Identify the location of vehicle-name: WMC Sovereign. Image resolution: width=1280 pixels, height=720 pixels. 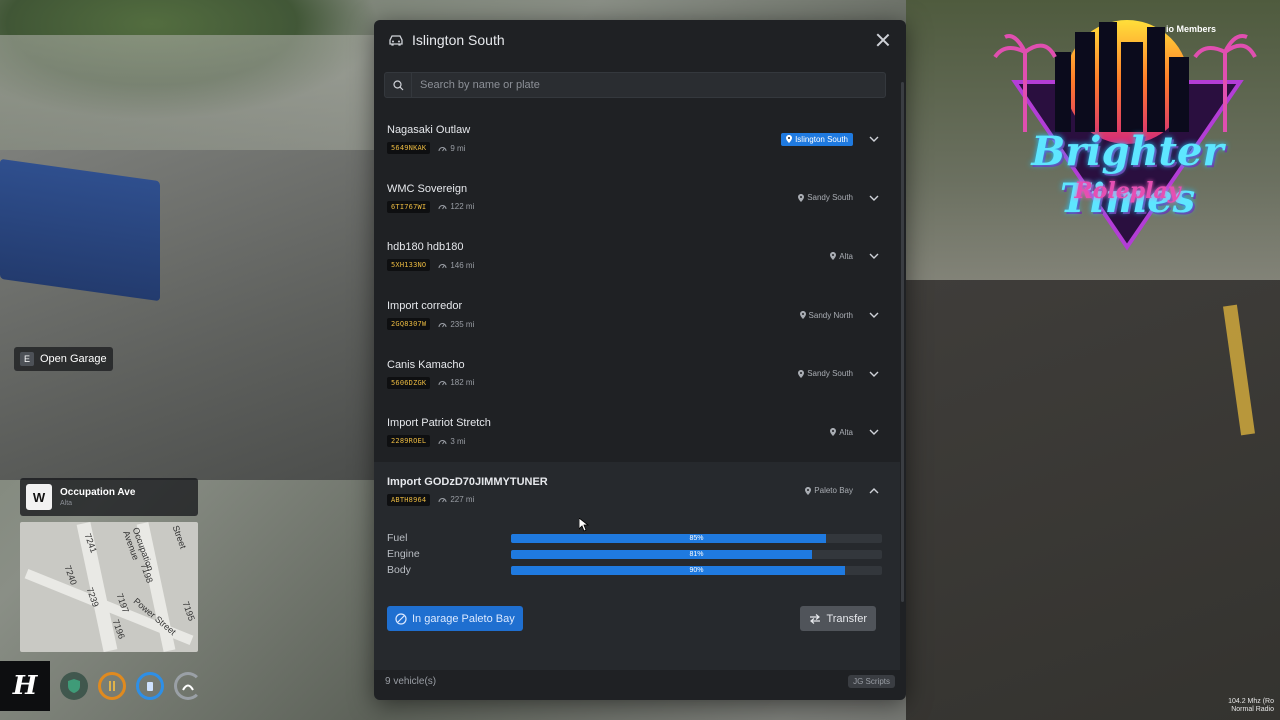
(427, 188).